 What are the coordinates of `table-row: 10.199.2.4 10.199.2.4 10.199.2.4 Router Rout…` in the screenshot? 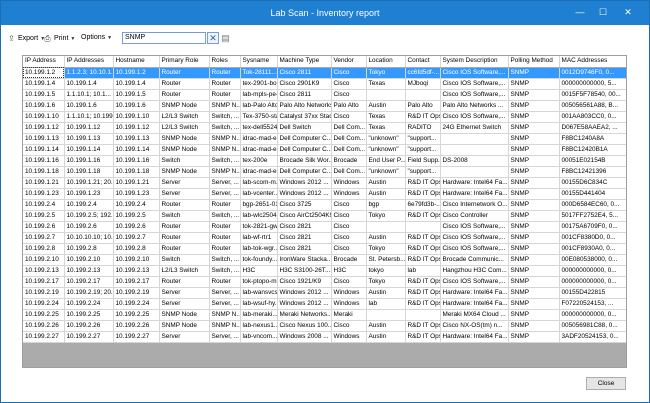 It's located at (324, 205).